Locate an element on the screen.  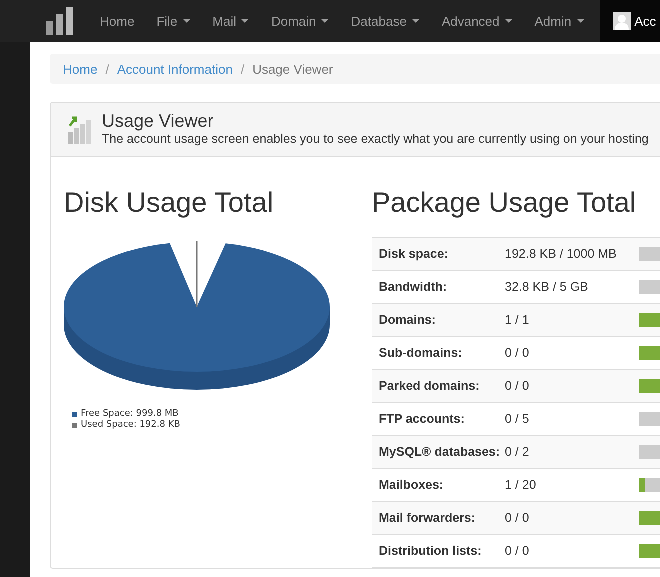
row-value: 0 / 5 is located at coordinates (517, 419).